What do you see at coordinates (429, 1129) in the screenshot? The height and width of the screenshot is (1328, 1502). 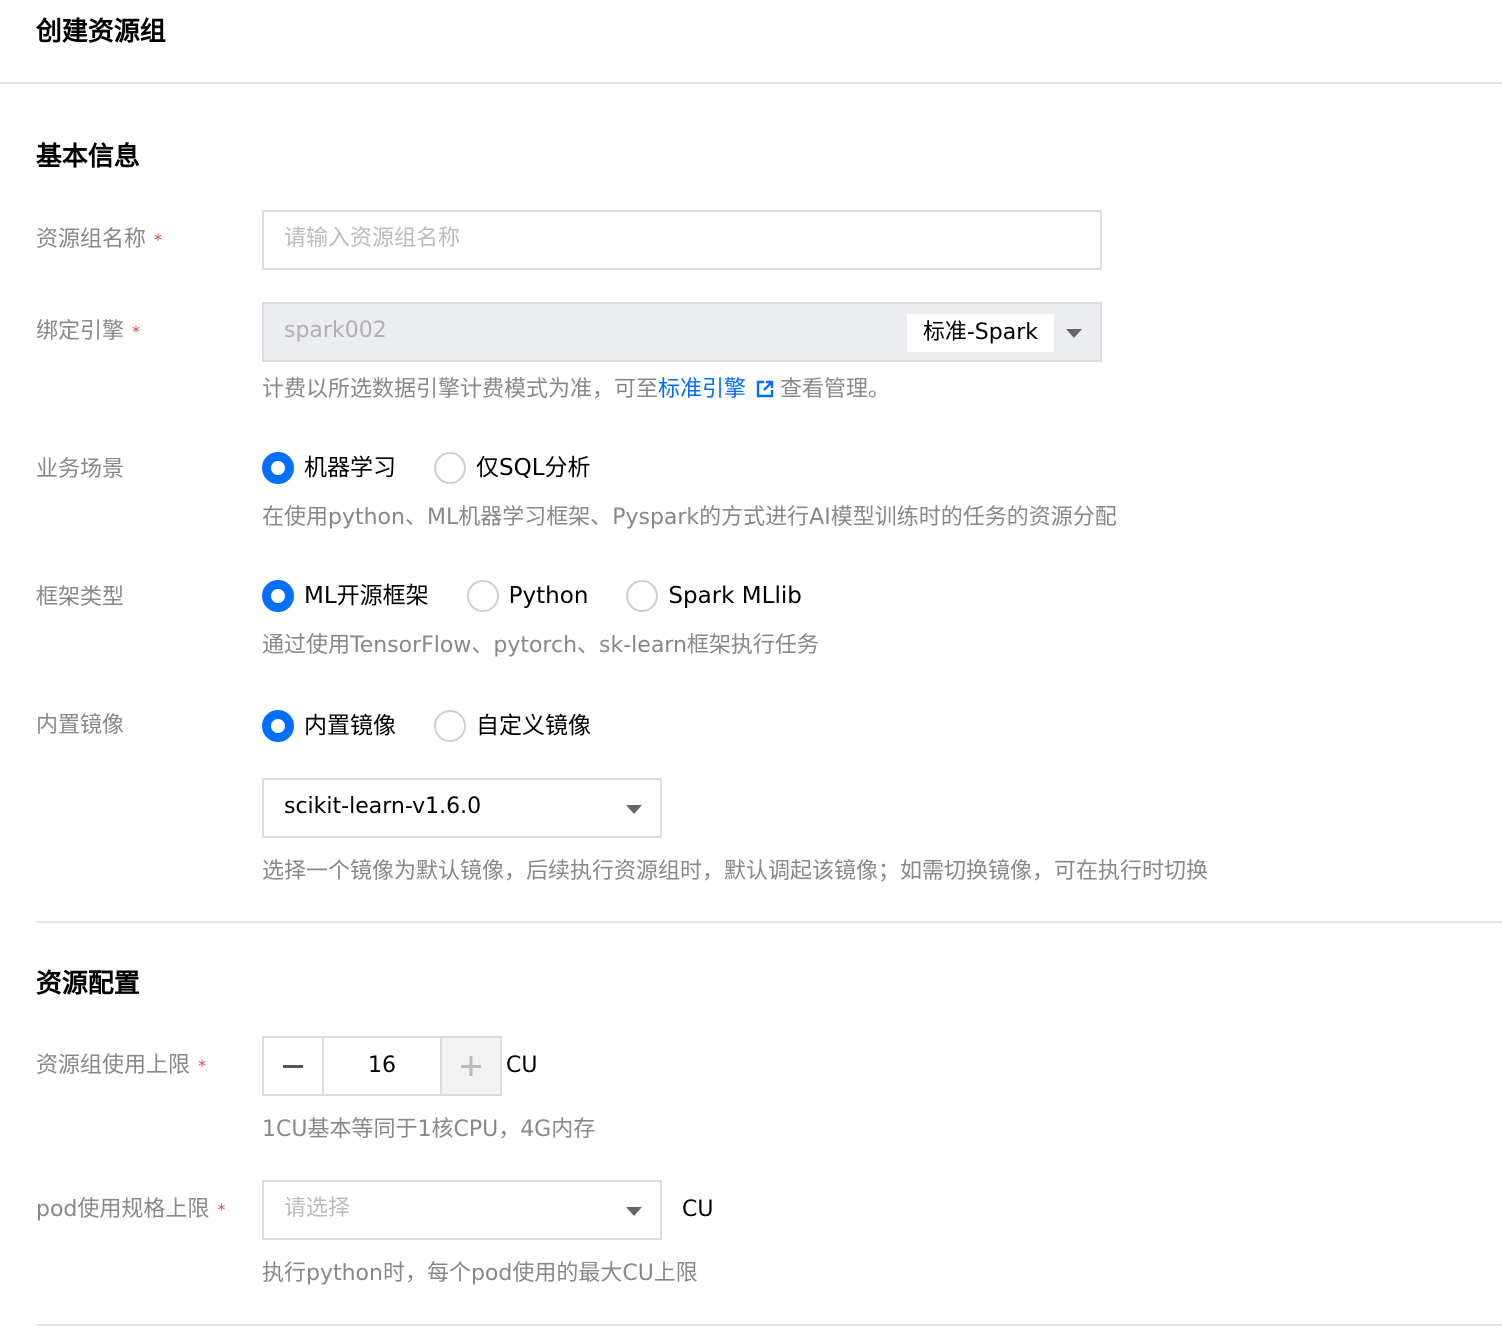 I see `limit-hint: 1CU基本等同于1核CPU，4G内存` at bounding box center [429, 1129].